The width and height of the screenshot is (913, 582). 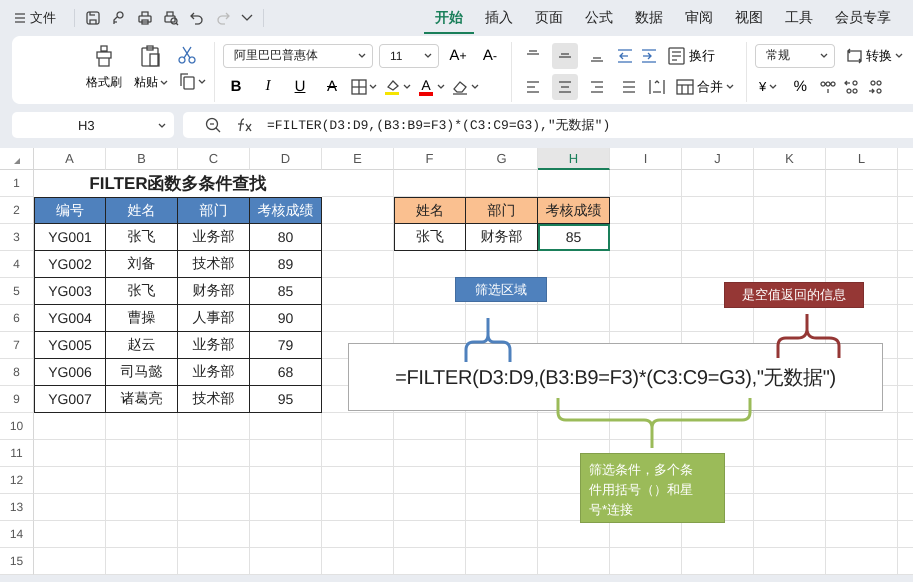 I want to click on scissors-icon, so click(x=187, y=55).